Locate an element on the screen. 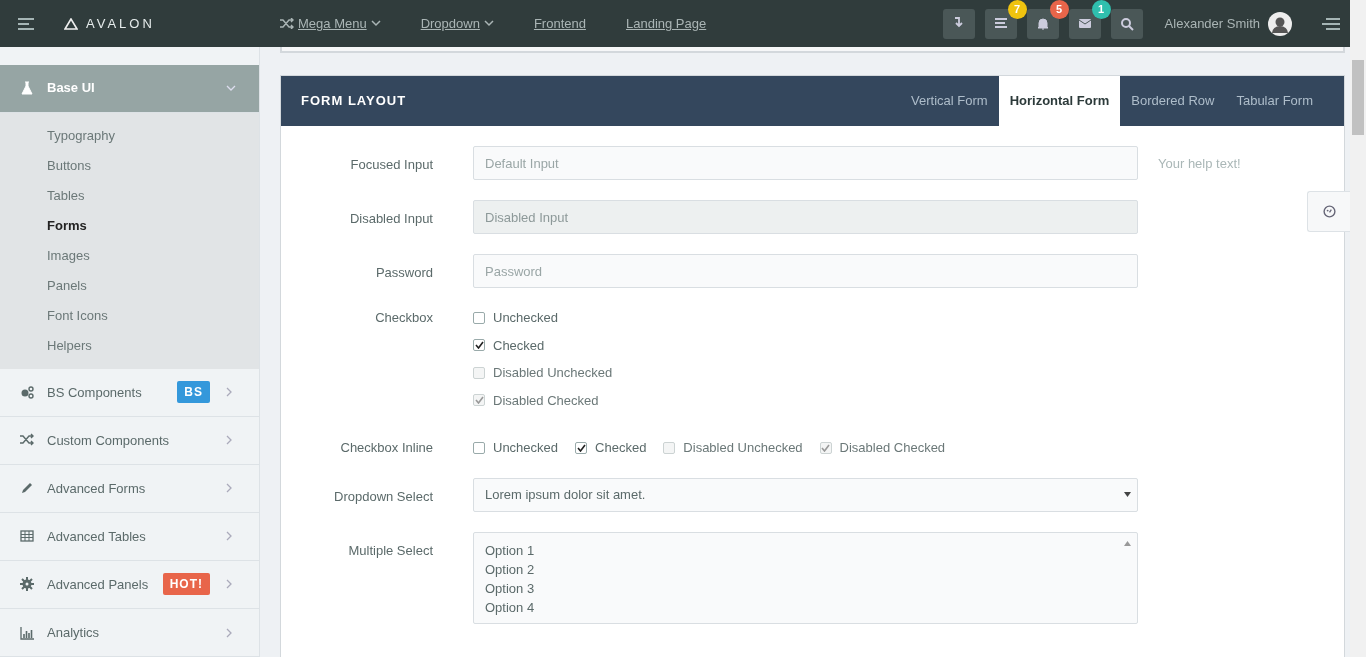  table-icon is located at coordinates (27, 536).